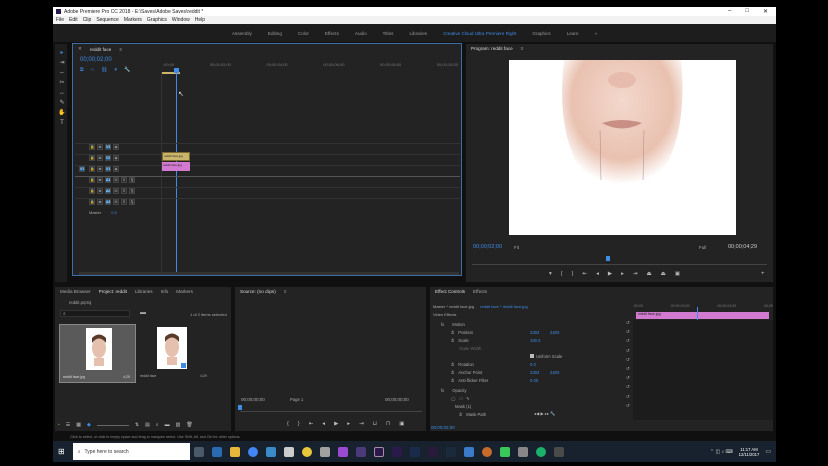 This screenshot has width=828, height=466. Describe the element at coordinates (258, 291) in the screenshot. I see `source-tab: Source: (no clips)` at that location.